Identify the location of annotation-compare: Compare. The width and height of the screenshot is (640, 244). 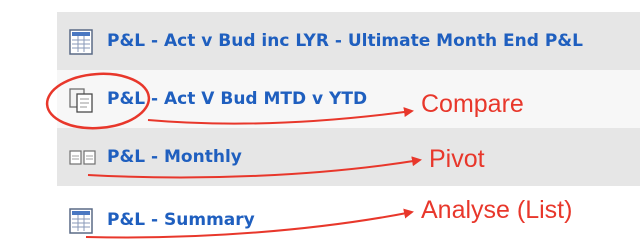
(472, 104).